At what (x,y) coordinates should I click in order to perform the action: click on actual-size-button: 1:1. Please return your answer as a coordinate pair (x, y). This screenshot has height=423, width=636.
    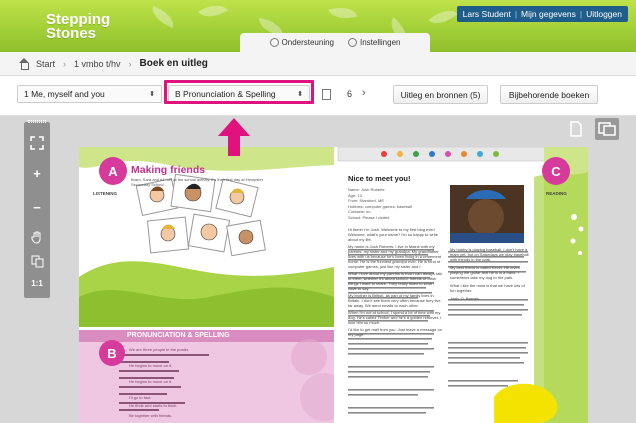
    Looking at the image, I should click on (37, 283).